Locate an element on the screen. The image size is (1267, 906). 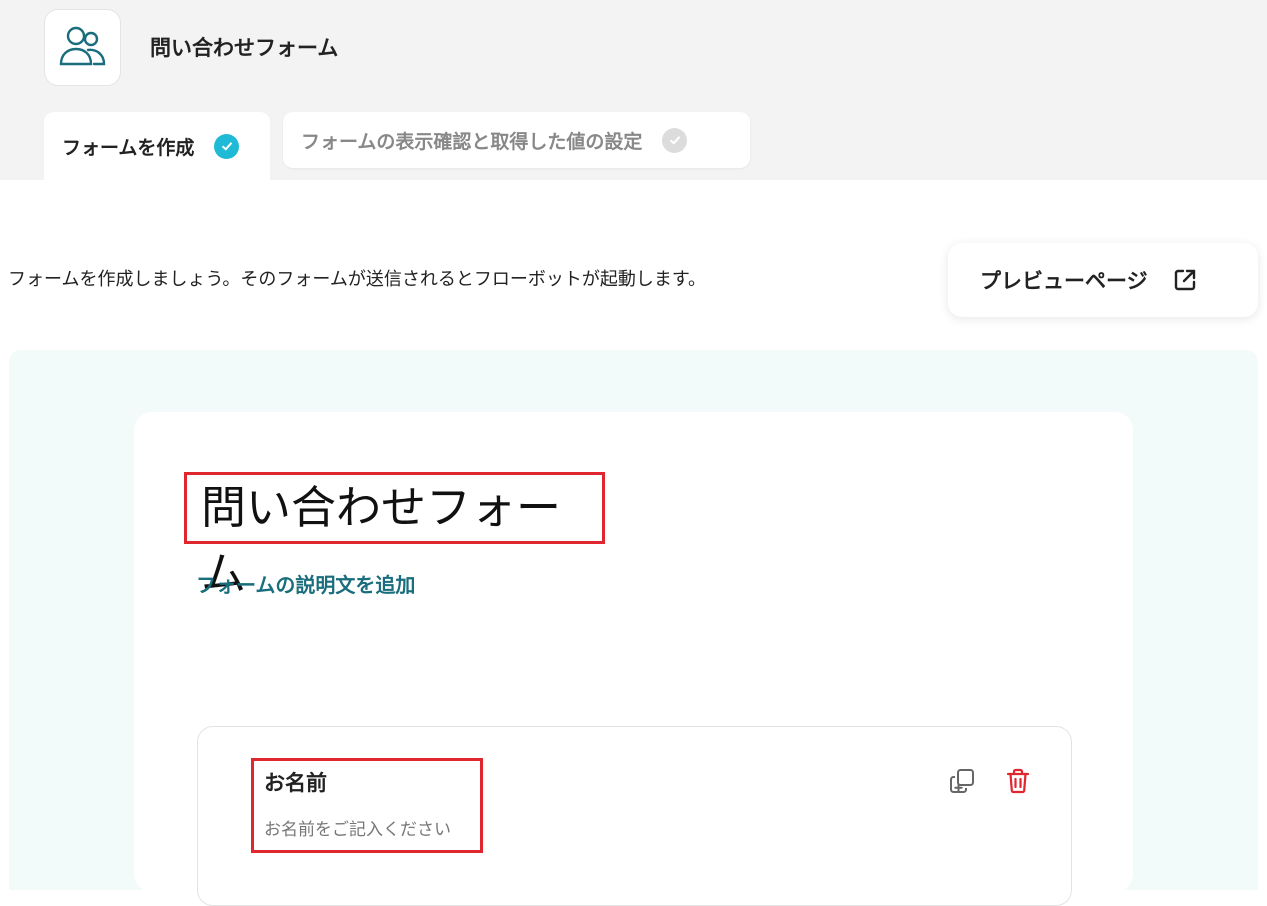
field-label: お名前 is located at coordinates (295, 783).